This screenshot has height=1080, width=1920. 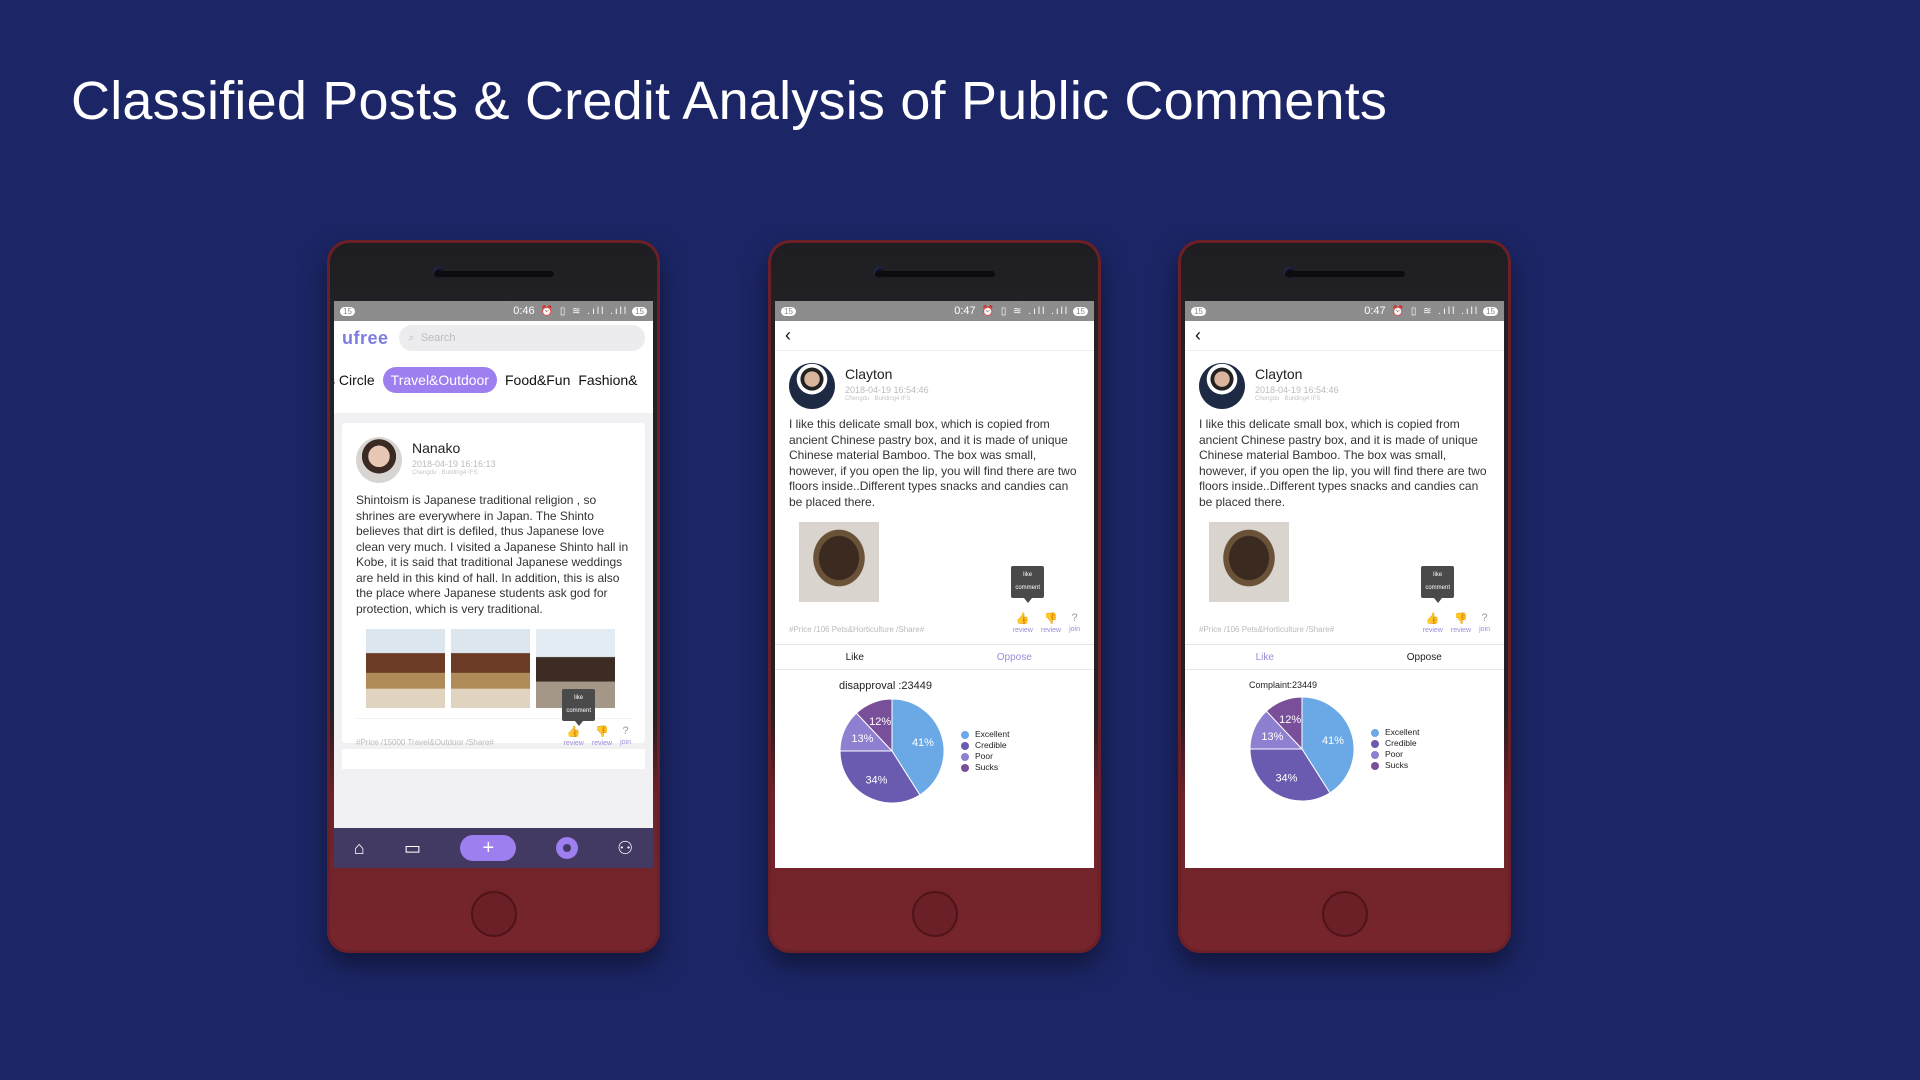 I want to click on earpiece, so click(x=934, y=274).